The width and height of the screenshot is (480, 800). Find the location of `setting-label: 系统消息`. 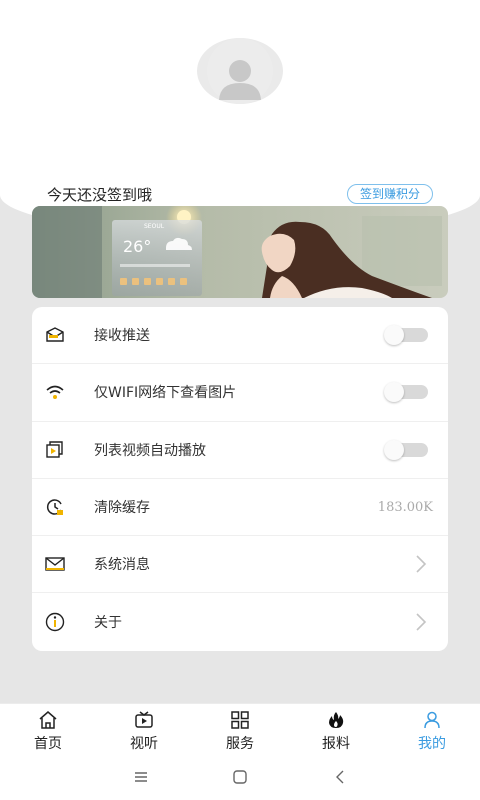

setting-label: 系统消息 is located at coordinates (122, 565).